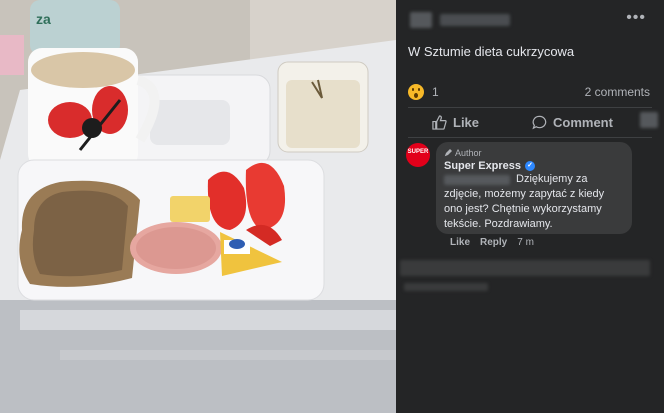 The height and width of the screenshot is (413, 664). Describe the element at coordinates (530, 122) in the screenshot. I see `post-actions: Like Comment` at that location.